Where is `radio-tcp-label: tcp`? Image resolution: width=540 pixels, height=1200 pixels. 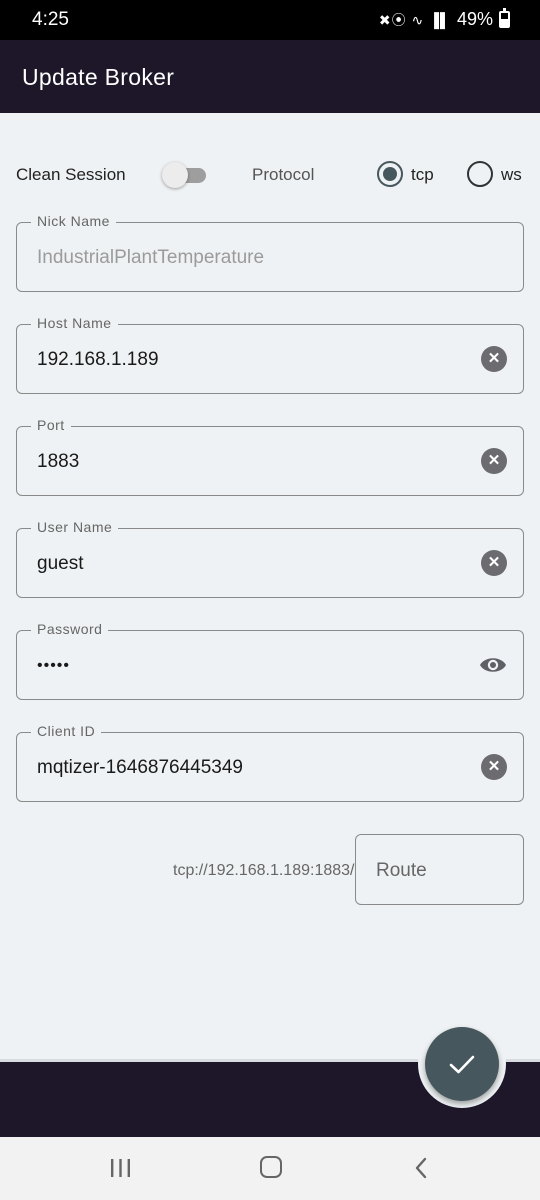 radio-tcp-label: tcp is located at coordinates (422, 175).